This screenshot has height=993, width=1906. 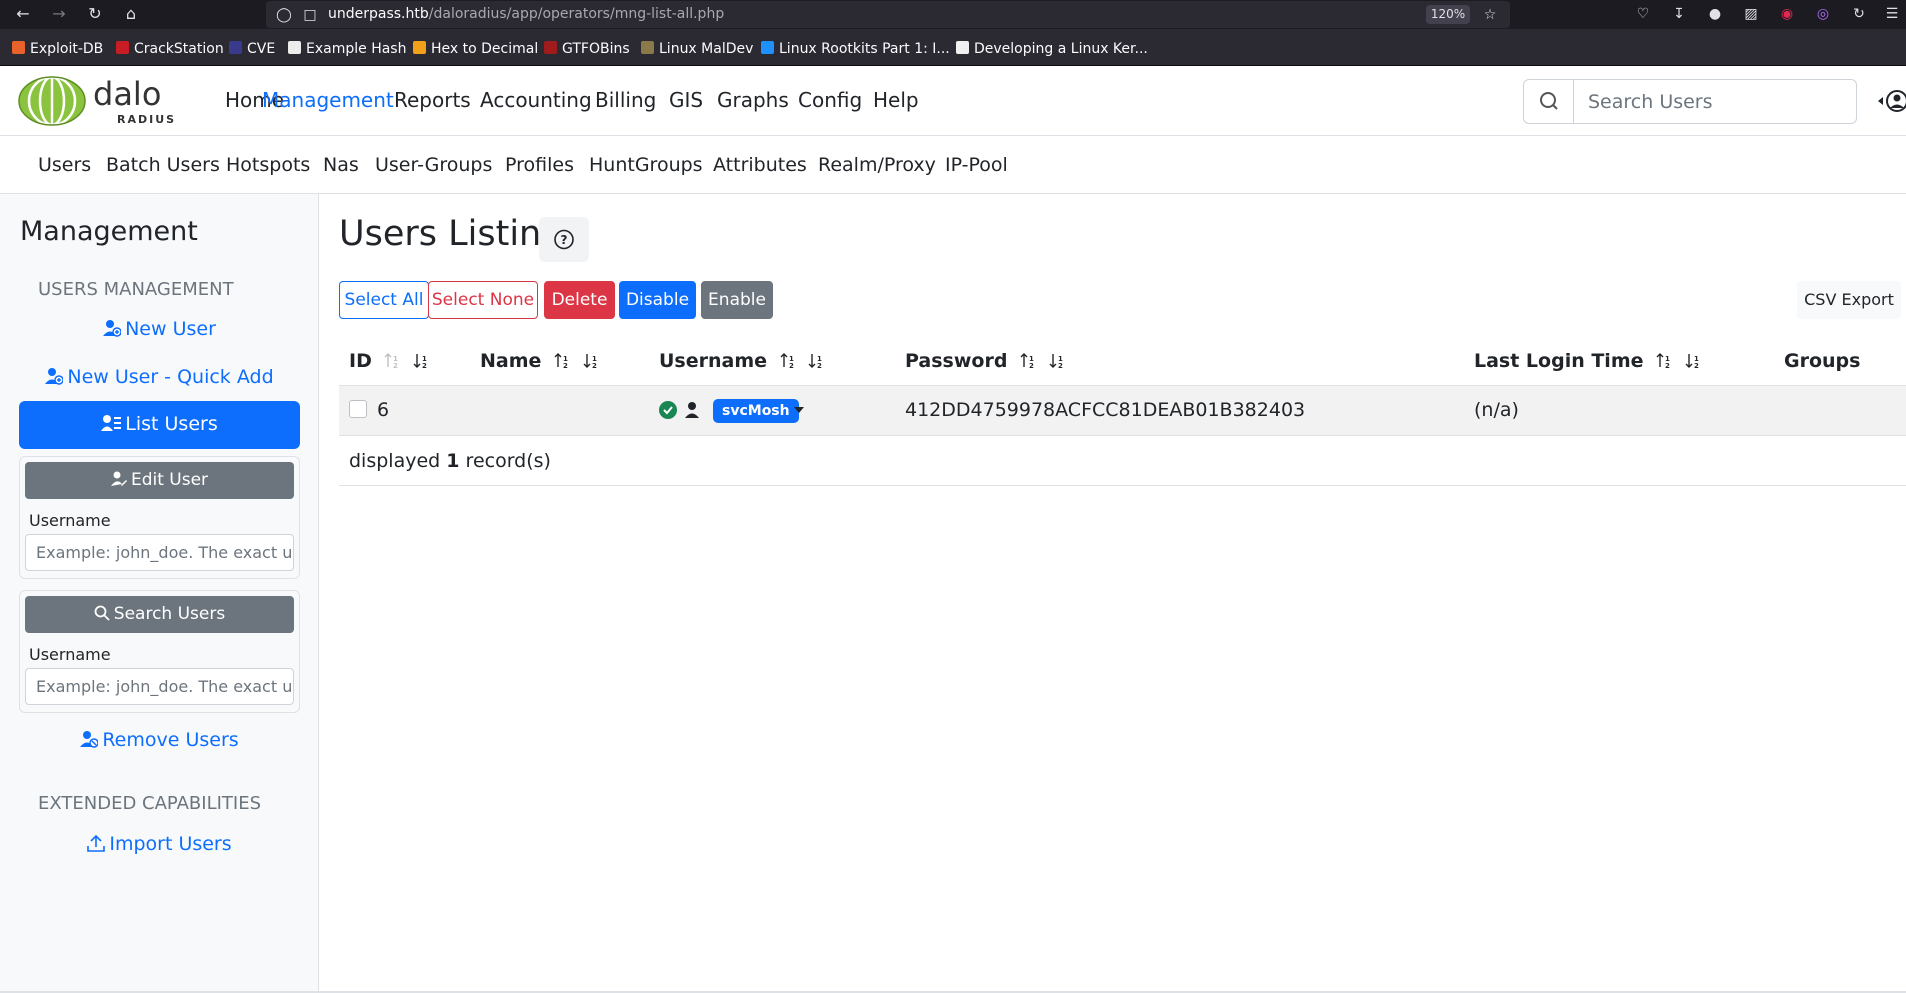 What do you see at coordinates (159, 333) in the screenshot?
I see `sidebar-new-user: New User` at bounding box center [159, 333].